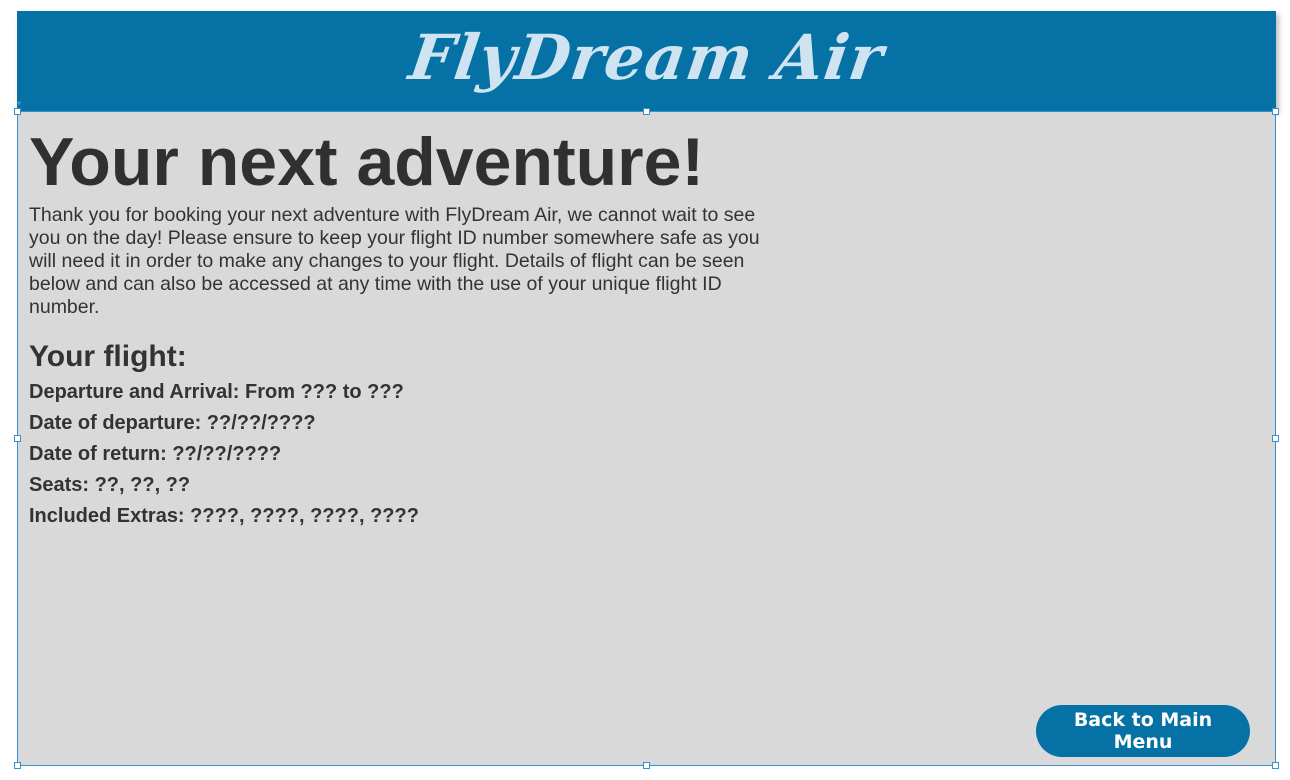 The image size is (1290, 780). I want to click on detail-date-return: Date of return: ??/??/????, so click(155, 454).